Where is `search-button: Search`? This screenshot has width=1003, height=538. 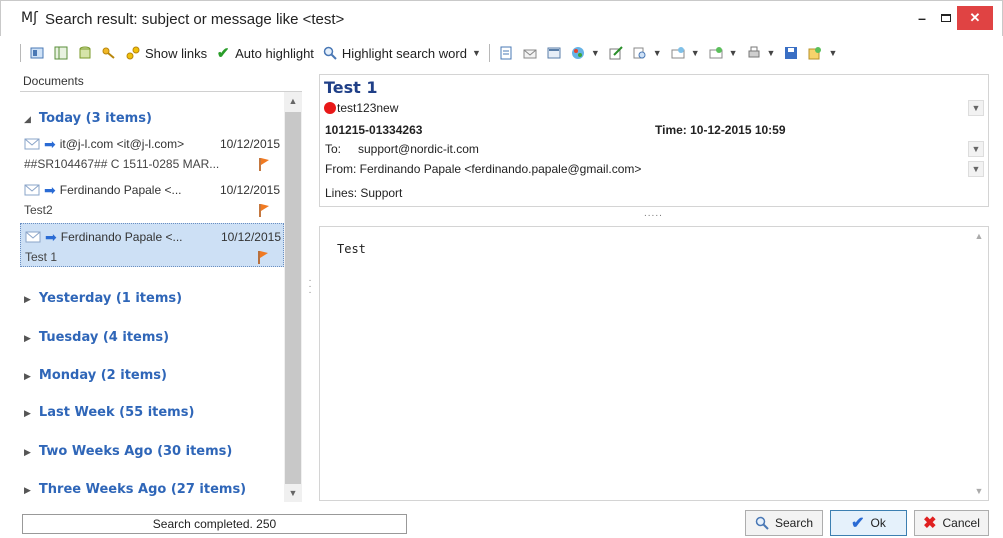 search-button: Search is located at coordinates (784, 523).